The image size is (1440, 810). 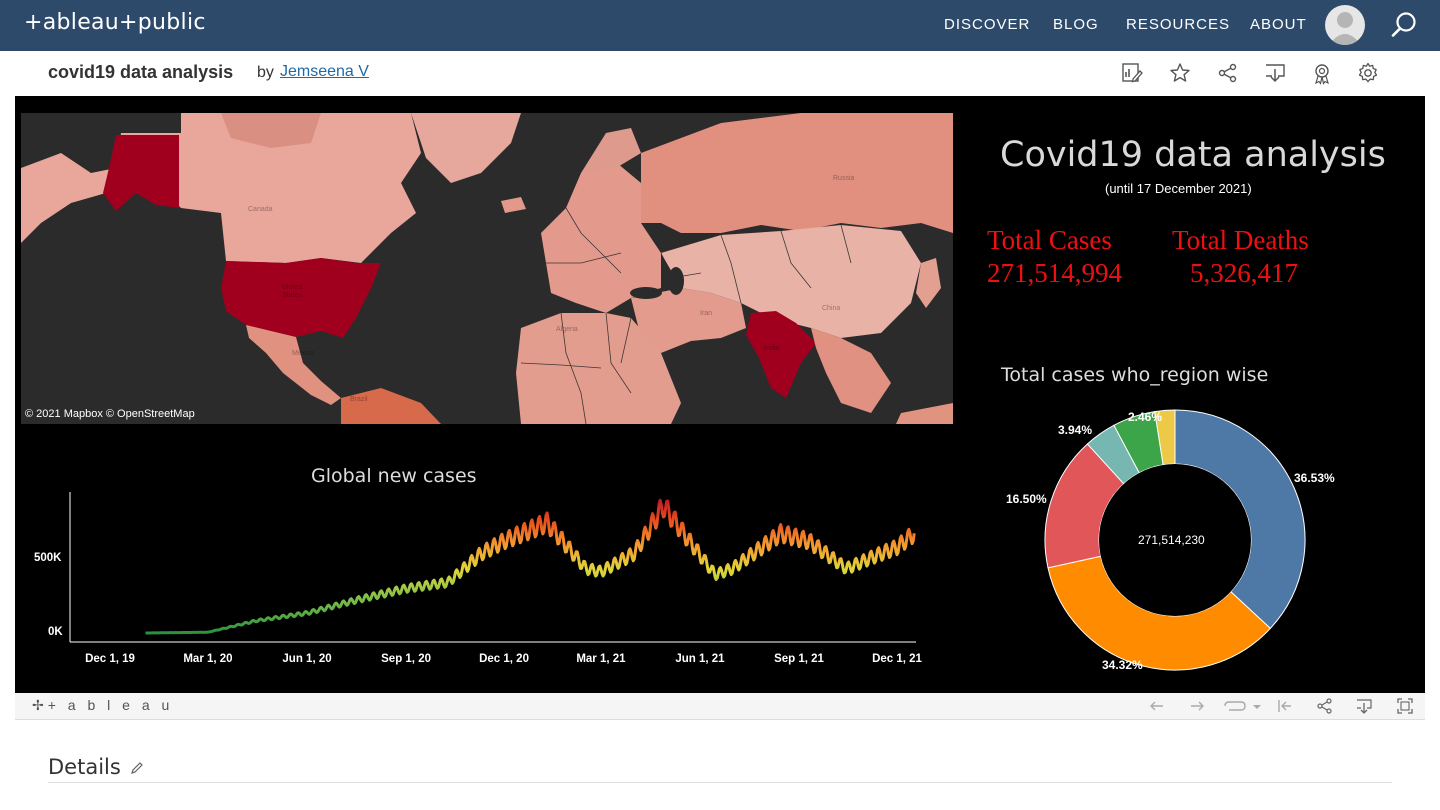 I want to click on x-tick-label: Jun 1, 20, so click(x=306, y=659).